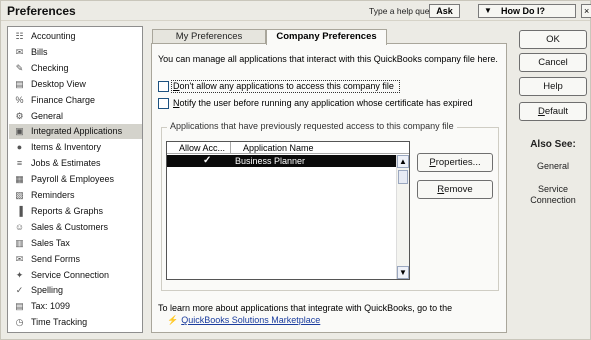  Describe the element at coordinates (209, 36) in the screenshot. I see `tab-my-preferences: My Preferences` at that location.